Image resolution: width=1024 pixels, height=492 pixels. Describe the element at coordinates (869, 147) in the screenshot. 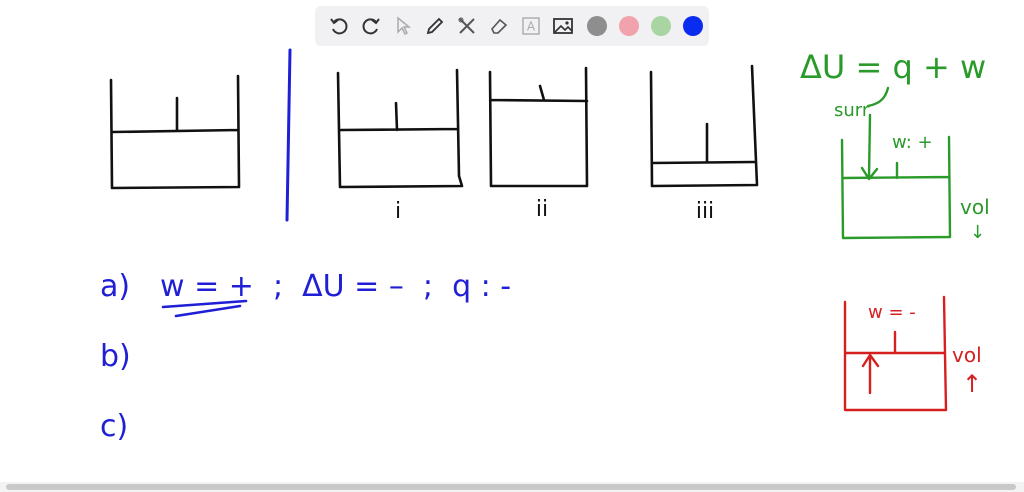

I see `green-down-arrow` at that location.